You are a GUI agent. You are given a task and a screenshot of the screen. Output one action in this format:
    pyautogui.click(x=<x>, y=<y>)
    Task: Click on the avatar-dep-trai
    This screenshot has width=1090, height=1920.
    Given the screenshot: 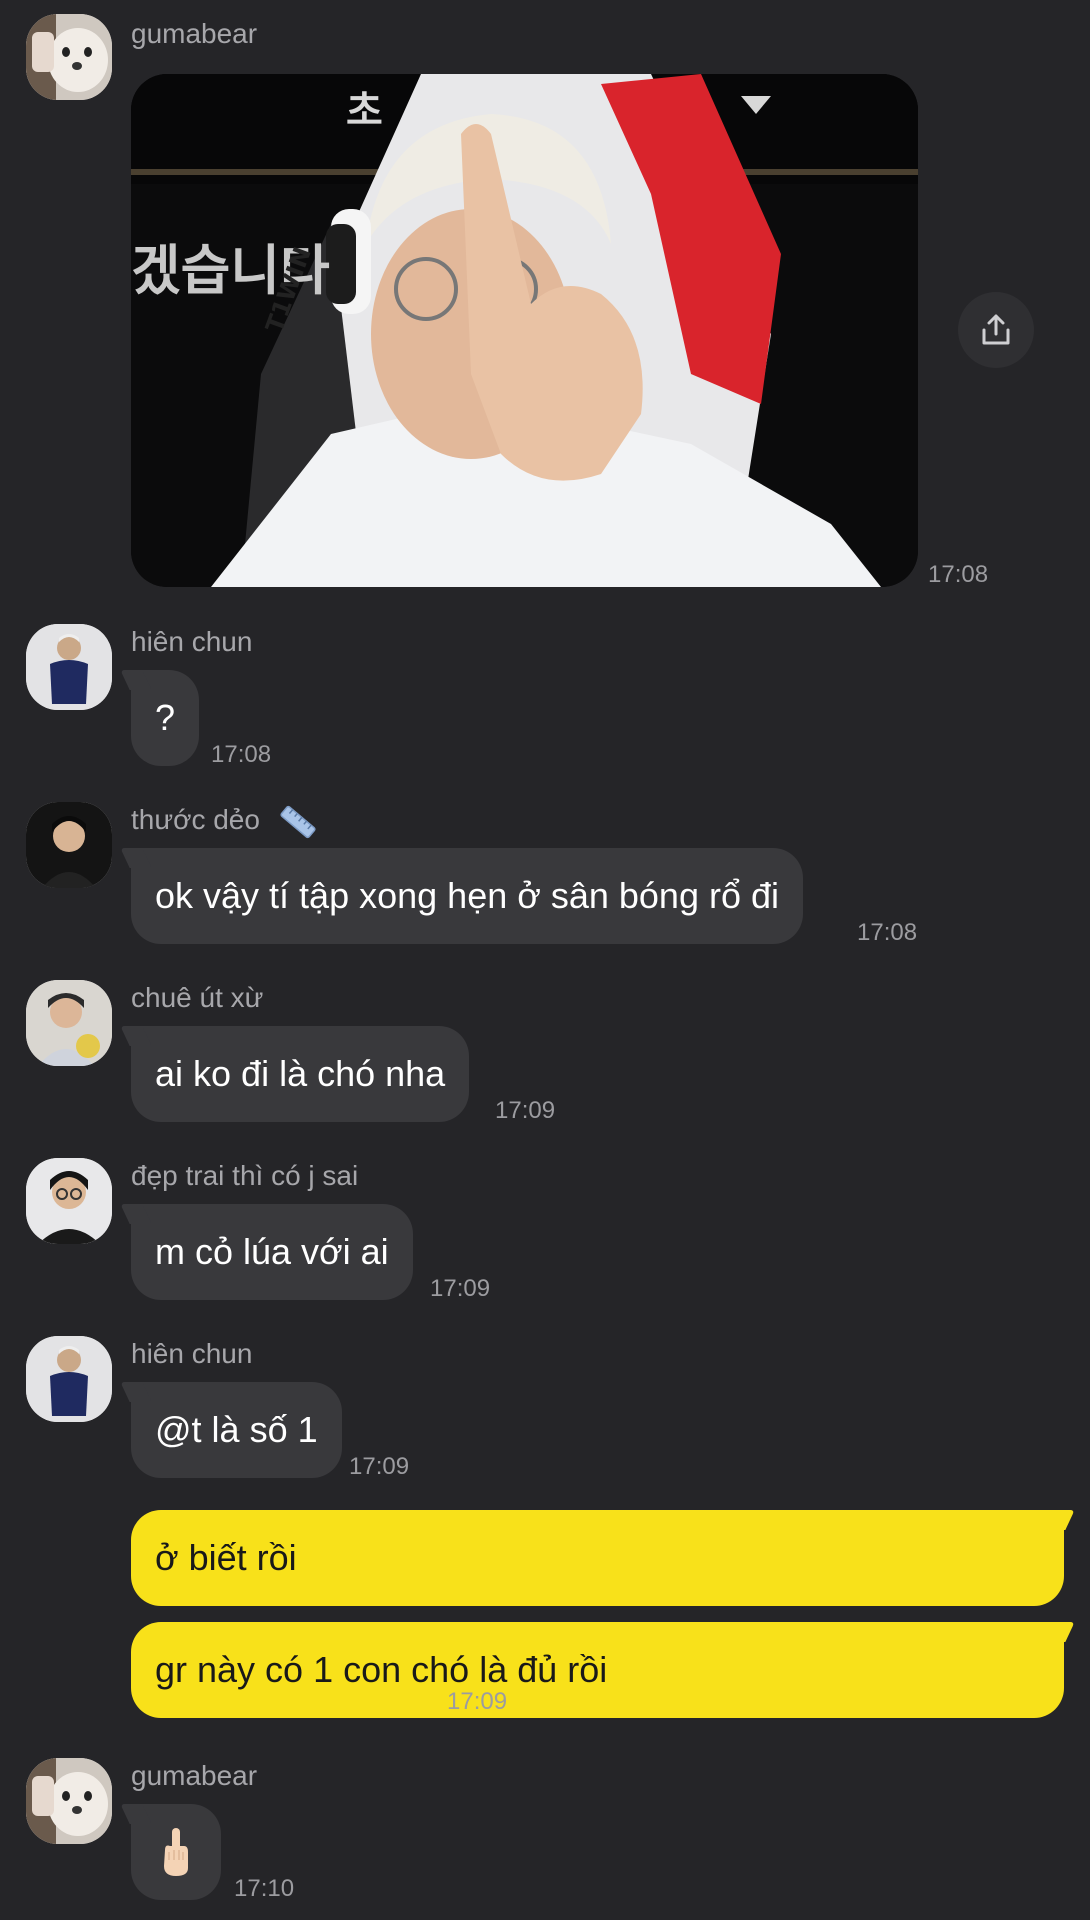 What is the action you would take?
    pyautogui.click(x=69, y=1201)
    